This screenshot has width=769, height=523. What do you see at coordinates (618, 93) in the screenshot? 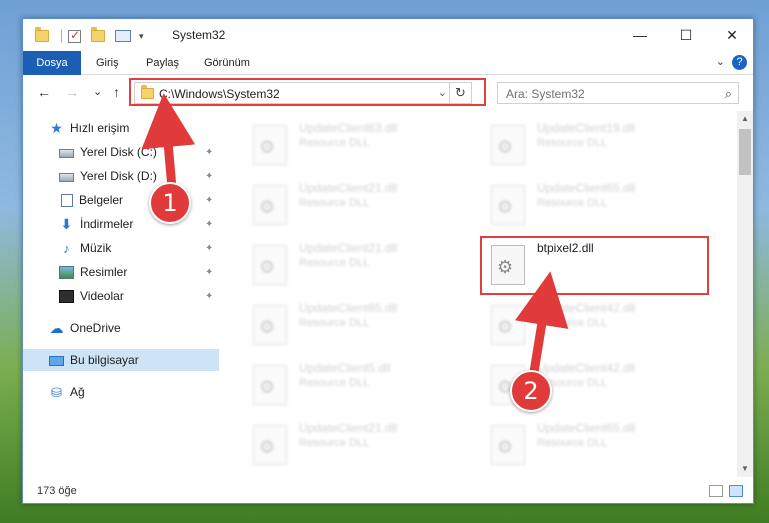
I see `search-box: Ara: System32 ⌕` at bounding box center [618, 93].